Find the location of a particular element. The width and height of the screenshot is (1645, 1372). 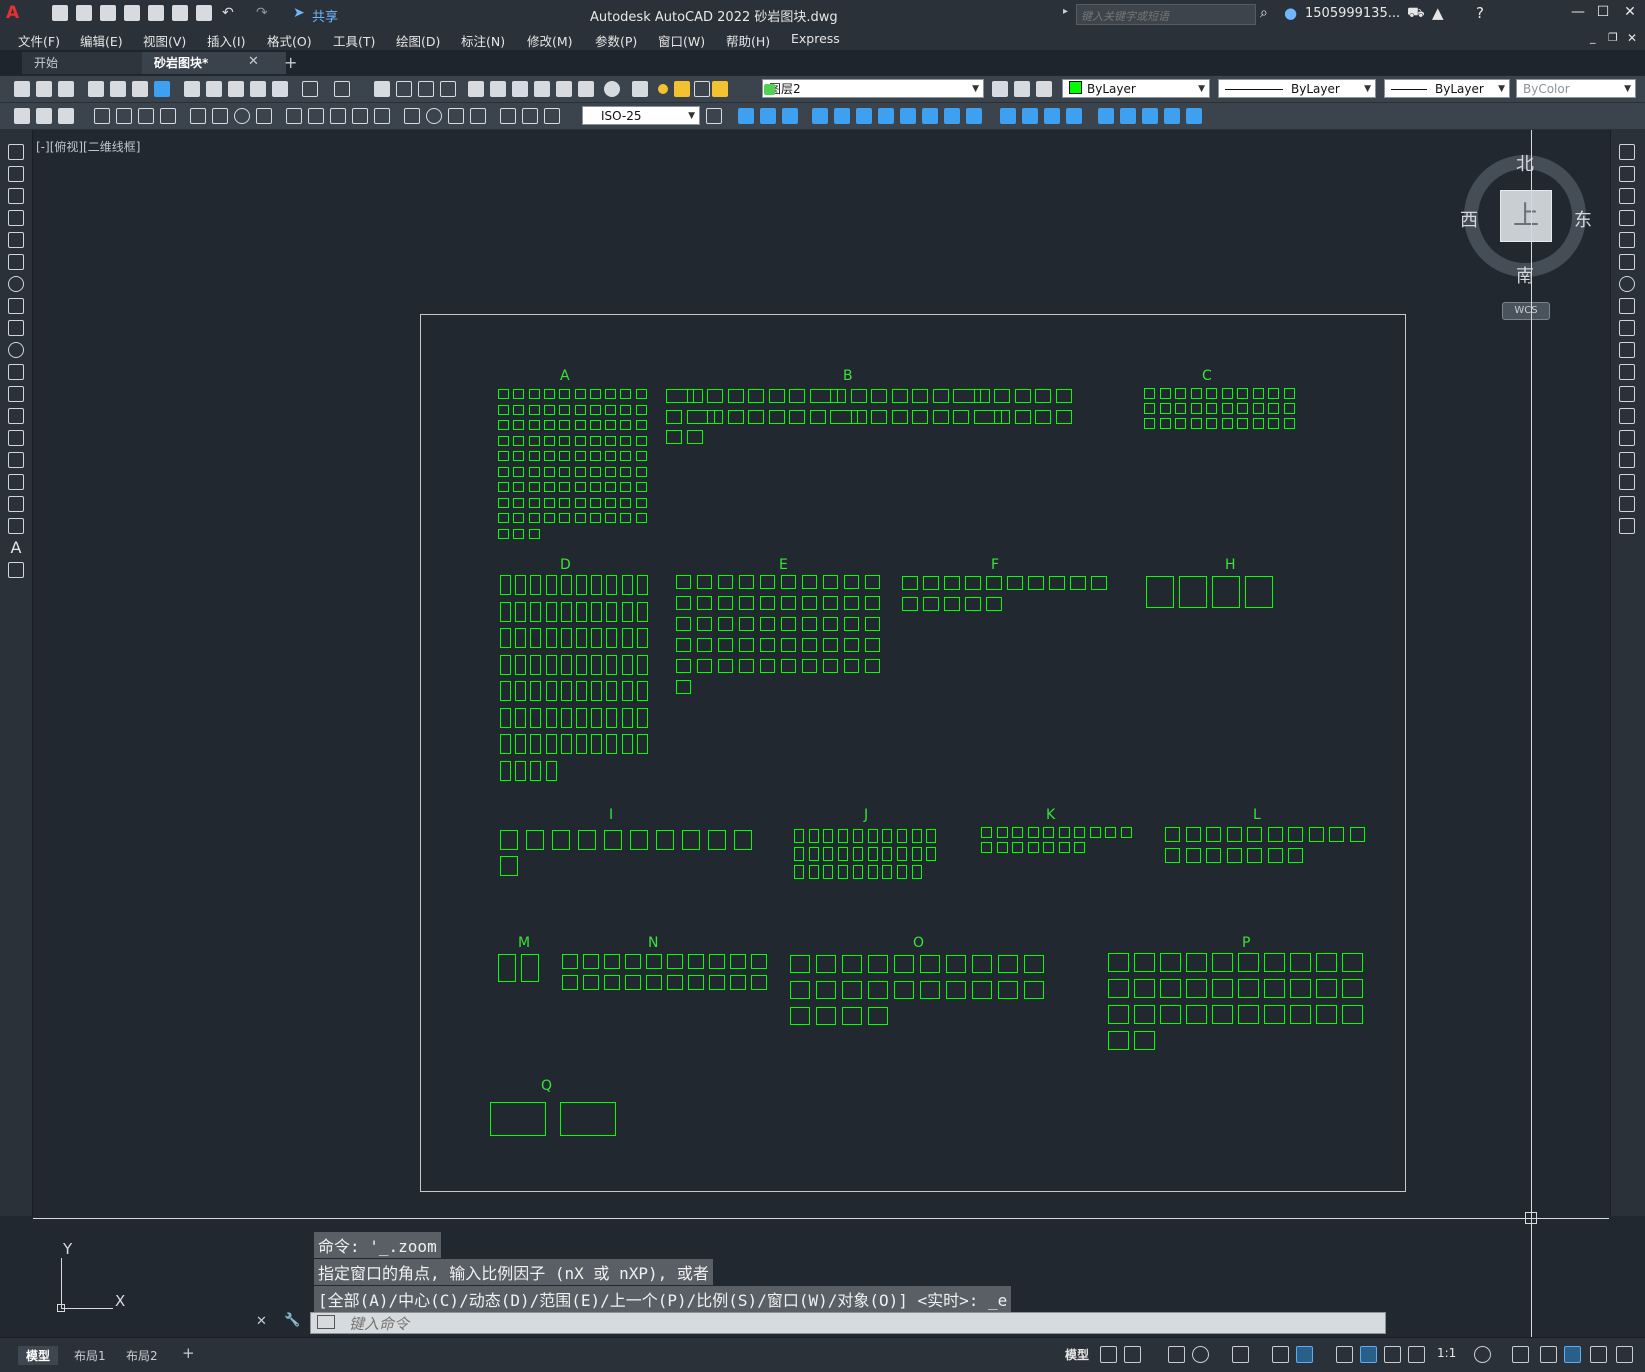

make-current-layer-icon is located at coordinates (1000, 89).